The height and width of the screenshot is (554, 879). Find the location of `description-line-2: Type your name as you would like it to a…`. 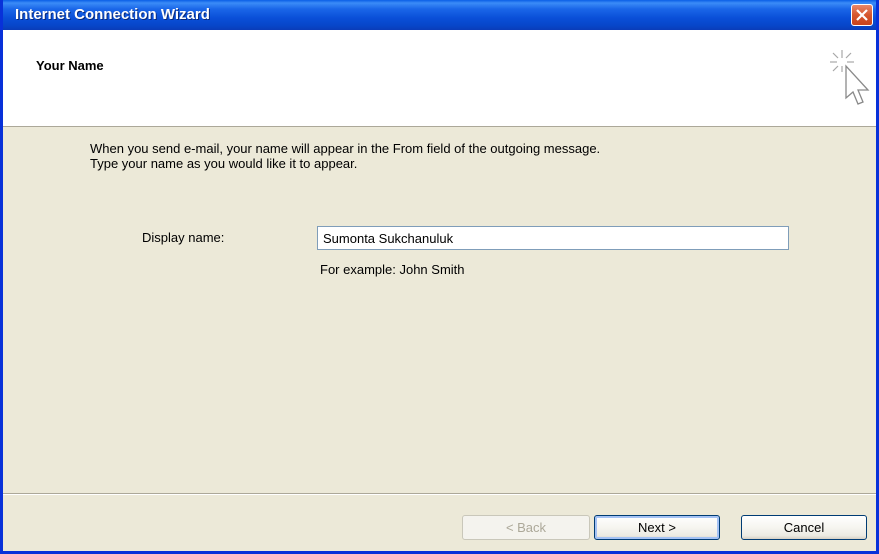

description-line-2: Type your name as you would like it to a… is located at coordinates (224, 163).